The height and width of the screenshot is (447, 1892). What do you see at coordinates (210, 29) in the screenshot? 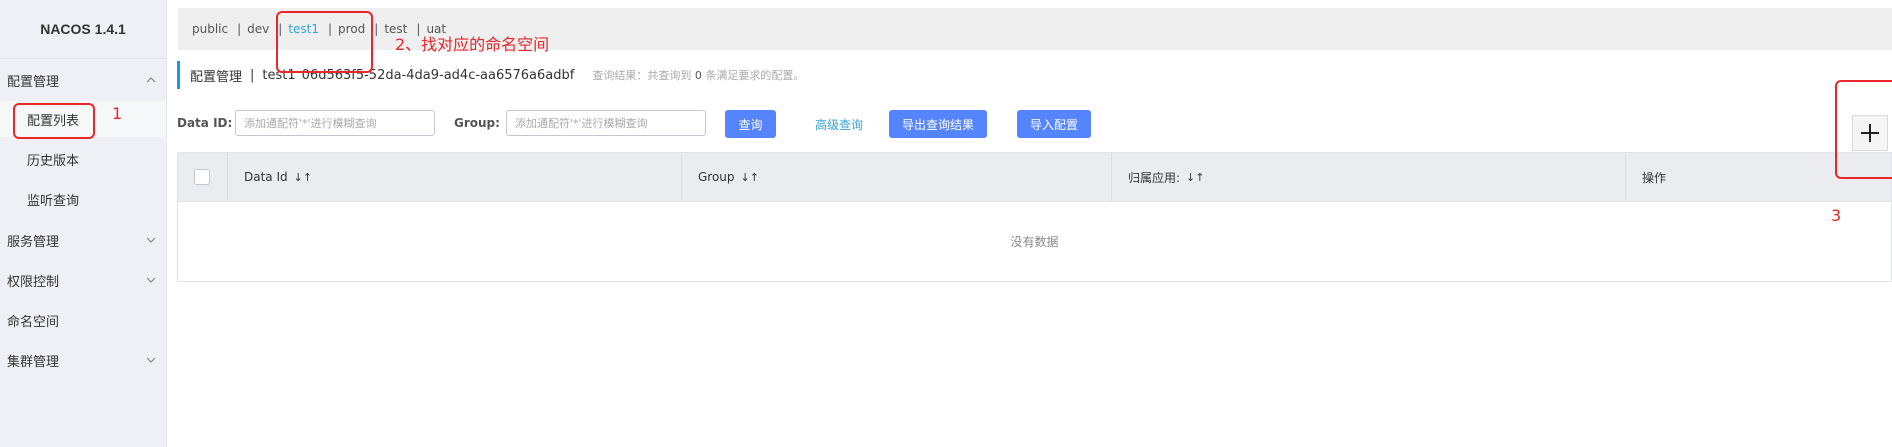
I see `namespace-tab-public: public` at bounding box center [210, 29].